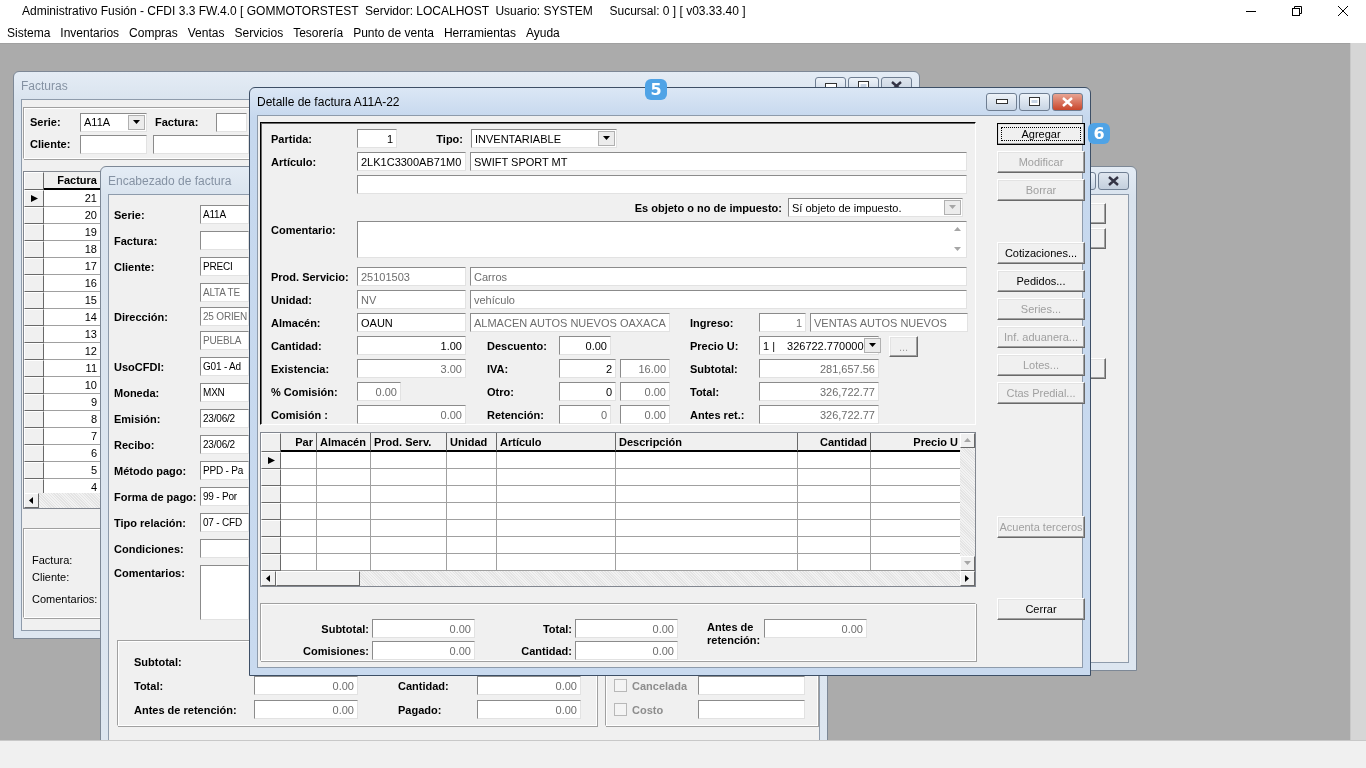  Describe the element at coordinates (707, 442) in the screenshot. I see `column-header: Descripción` at that location.